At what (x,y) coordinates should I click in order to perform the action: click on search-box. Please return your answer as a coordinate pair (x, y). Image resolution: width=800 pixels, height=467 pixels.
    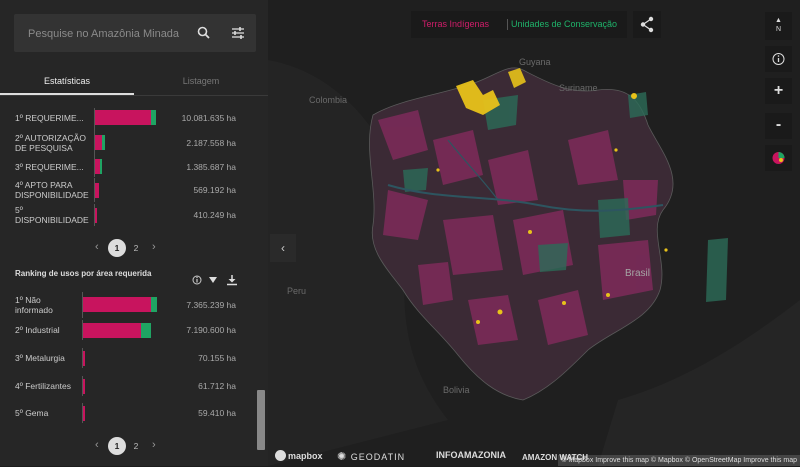
    Looking at the image, I should click on (135, 34).